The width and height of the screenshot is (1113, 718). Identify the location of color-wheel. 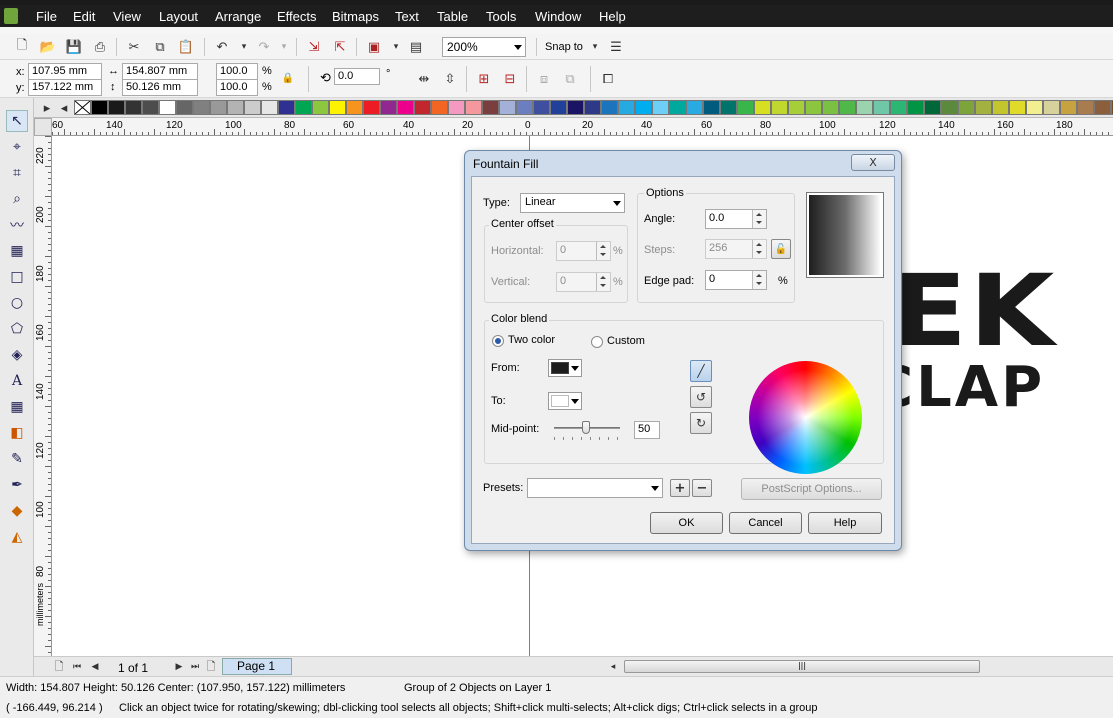
(805, 417).